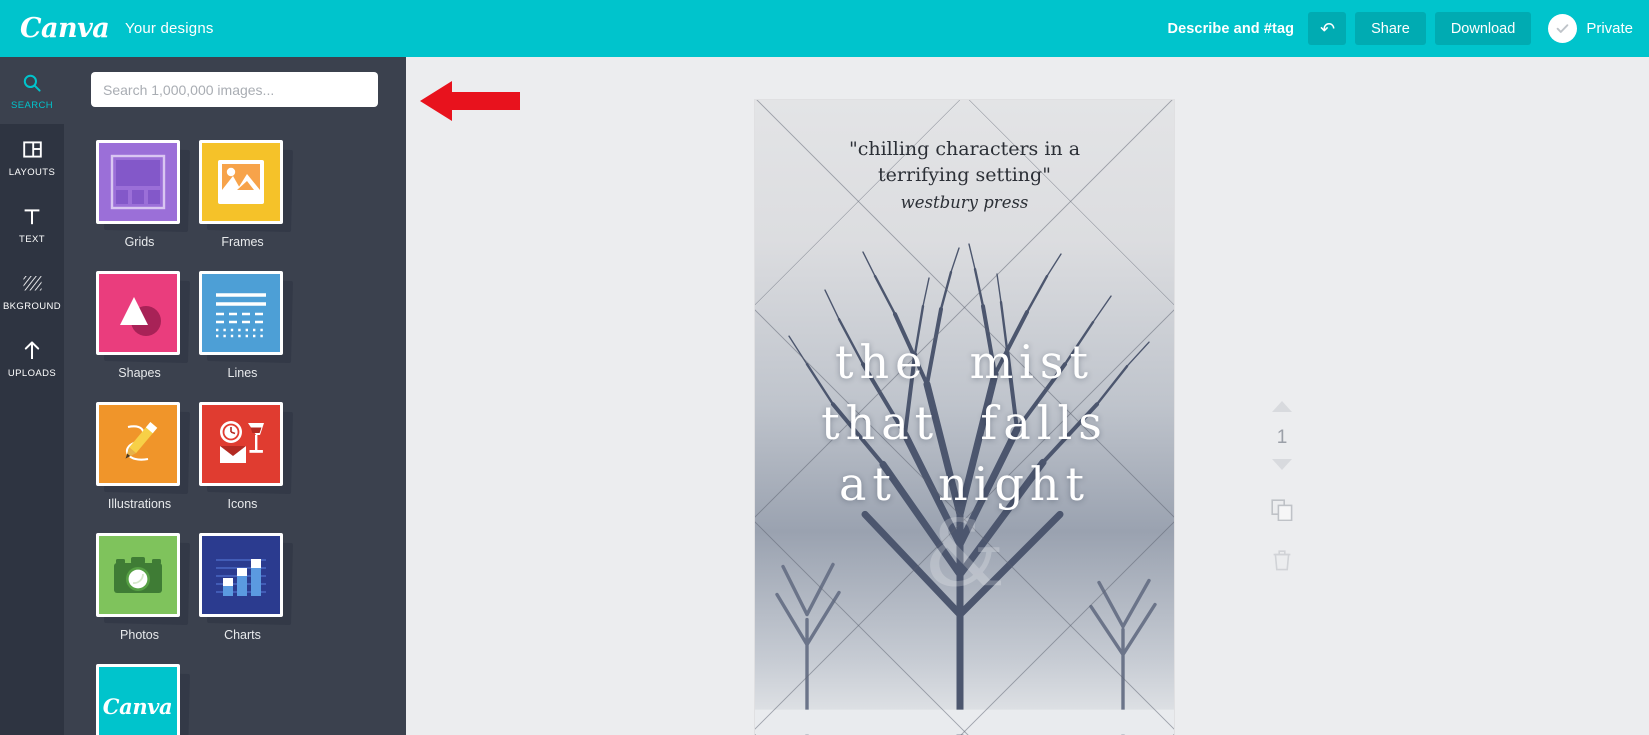 This screenshot has width=1649, height=735. What do you see at coordinates (1563, 28) in the screenshot?
I see `check-circle-icon` at bounding box center [1563, 28].